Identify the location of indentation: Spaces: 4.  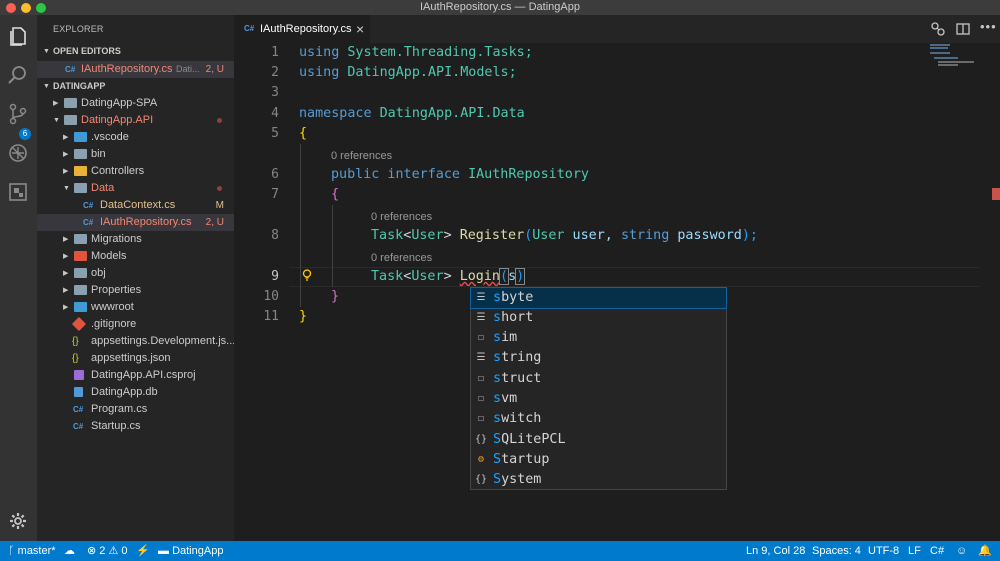
(836, 551).